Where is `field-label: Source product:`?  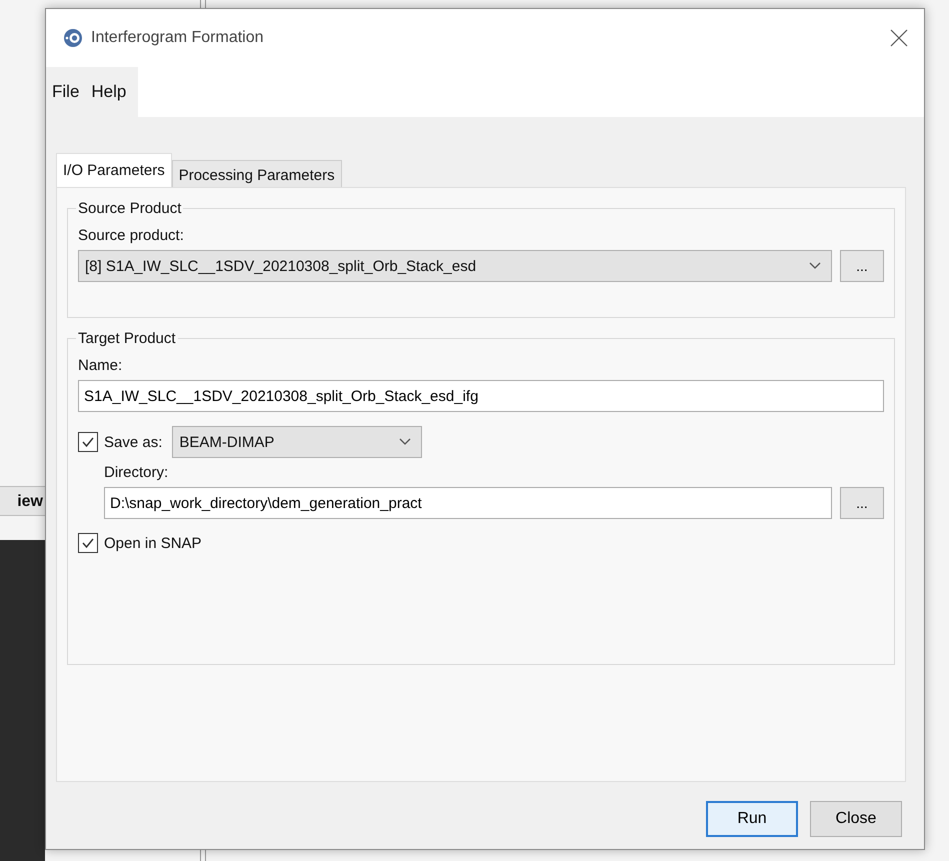
field-label: Source product: is located at coordinates (131, 235).